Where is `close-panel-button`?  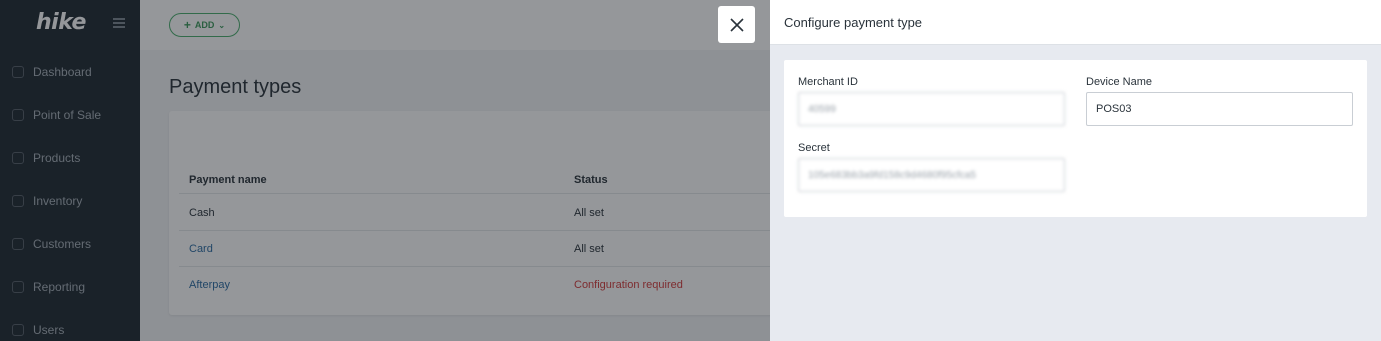 close-panel-button is located at coordinates (736, 24).